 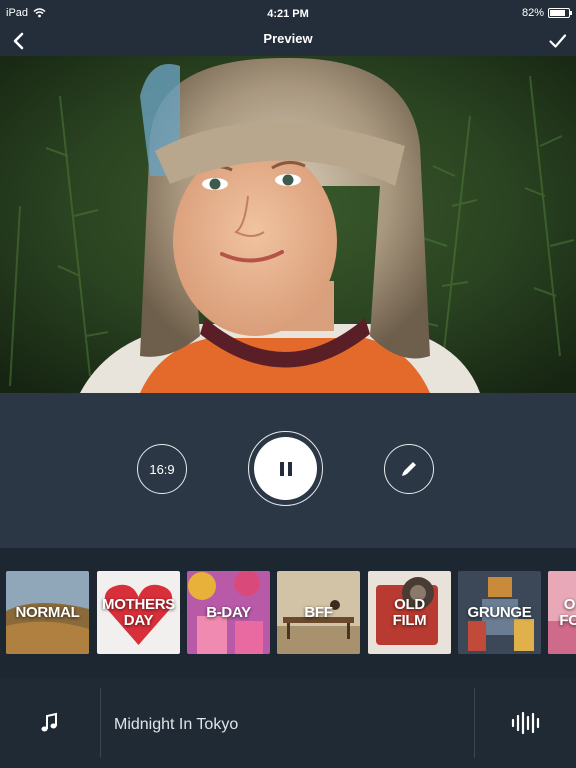 I want to click on pencil-icon, so click(x=409, y=469).